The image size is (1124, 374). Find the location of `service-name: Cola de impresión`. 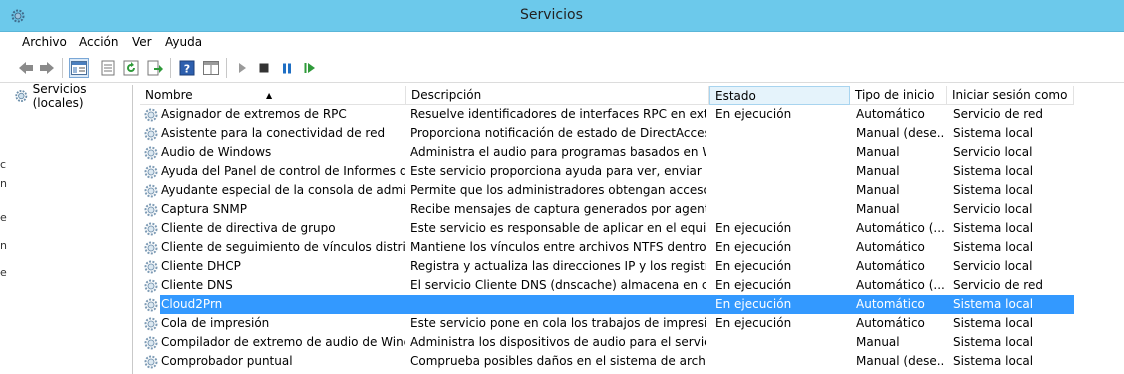

service-name: Cola de impresión is located at coordinates (215, 323).